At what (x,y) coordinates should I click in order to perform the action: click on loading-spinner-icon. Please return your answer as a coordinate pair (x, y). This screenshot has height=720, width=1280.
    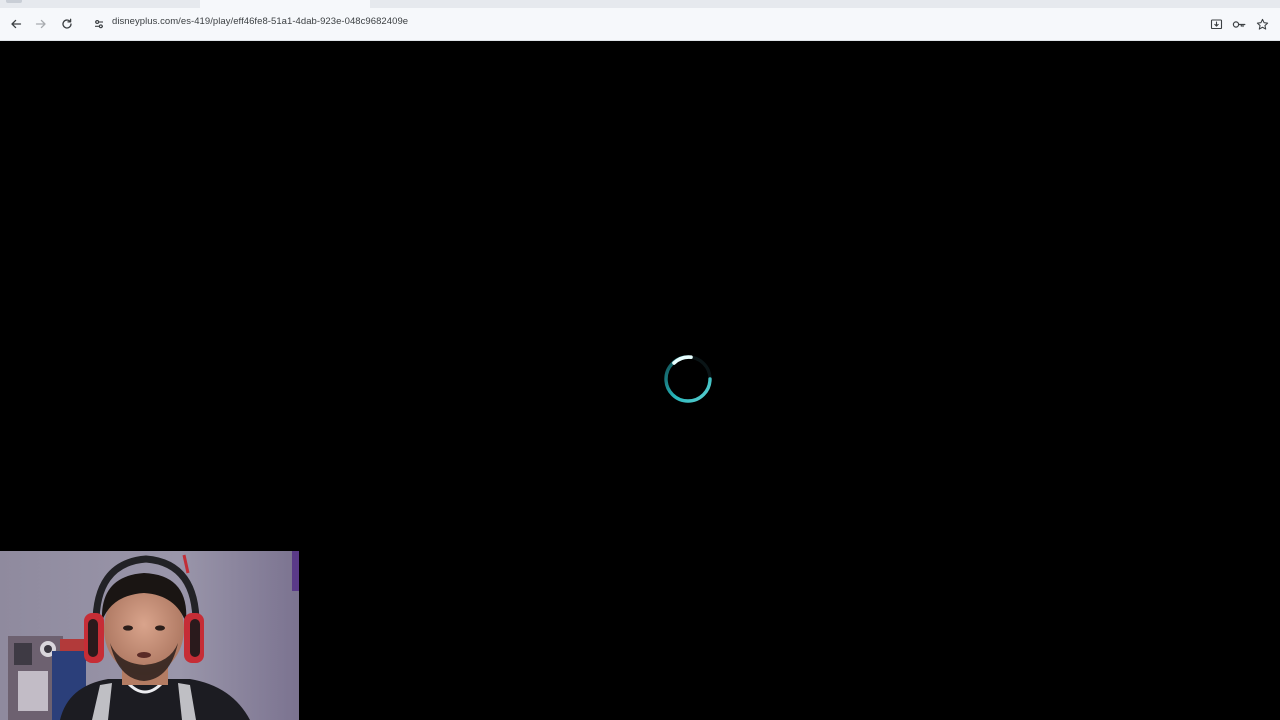
    Looking at the image, I should click on (688, 379).